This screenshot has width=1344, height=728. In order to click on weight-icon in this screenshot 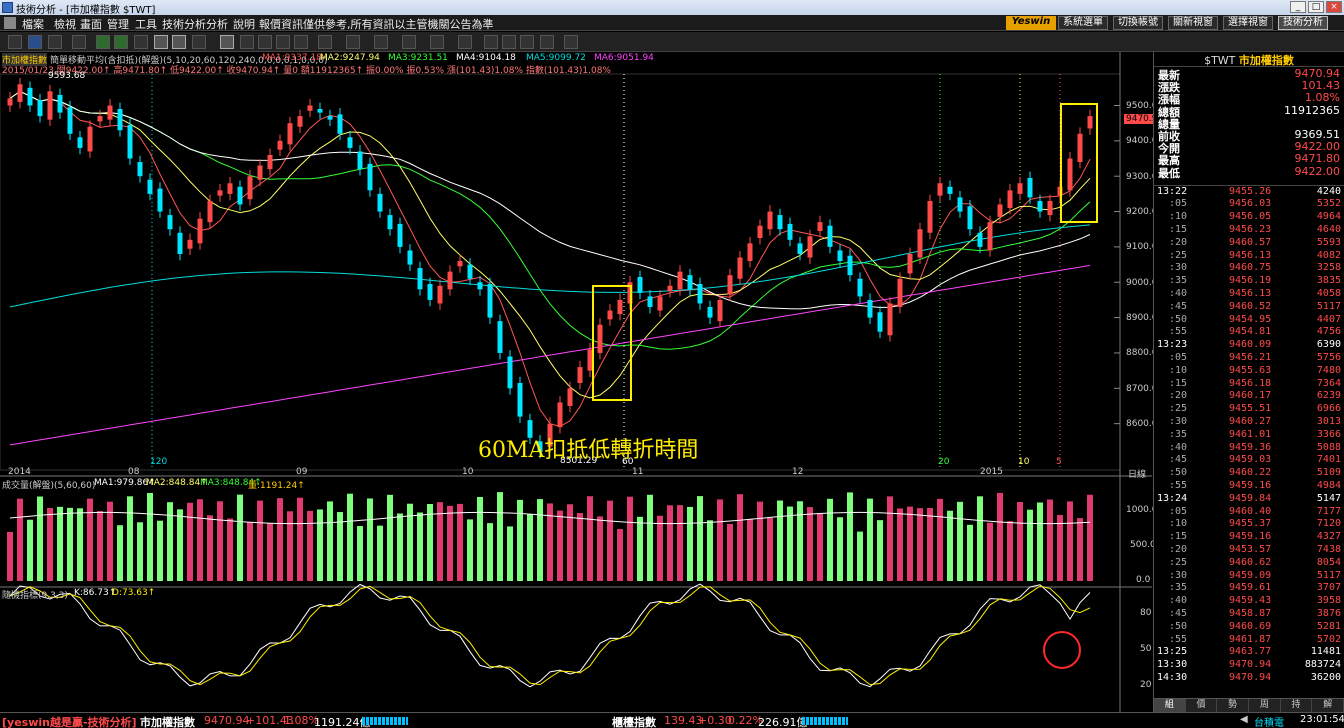, I will do `click(79, 42)`.